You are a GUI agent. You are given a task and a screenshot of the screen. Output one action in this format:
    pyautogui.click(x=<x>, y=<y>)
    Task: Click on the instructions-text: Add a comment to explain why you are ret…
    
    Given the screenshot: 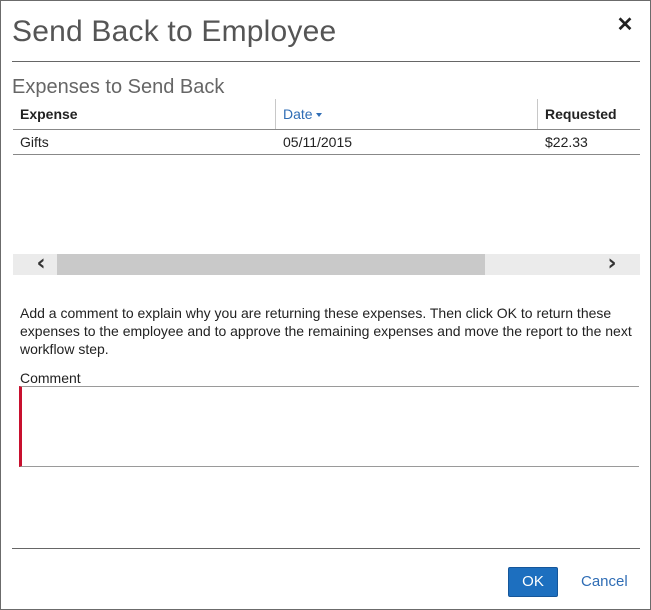 What is the action you would take?
    pyautogui.click(x=326, y=331)
    